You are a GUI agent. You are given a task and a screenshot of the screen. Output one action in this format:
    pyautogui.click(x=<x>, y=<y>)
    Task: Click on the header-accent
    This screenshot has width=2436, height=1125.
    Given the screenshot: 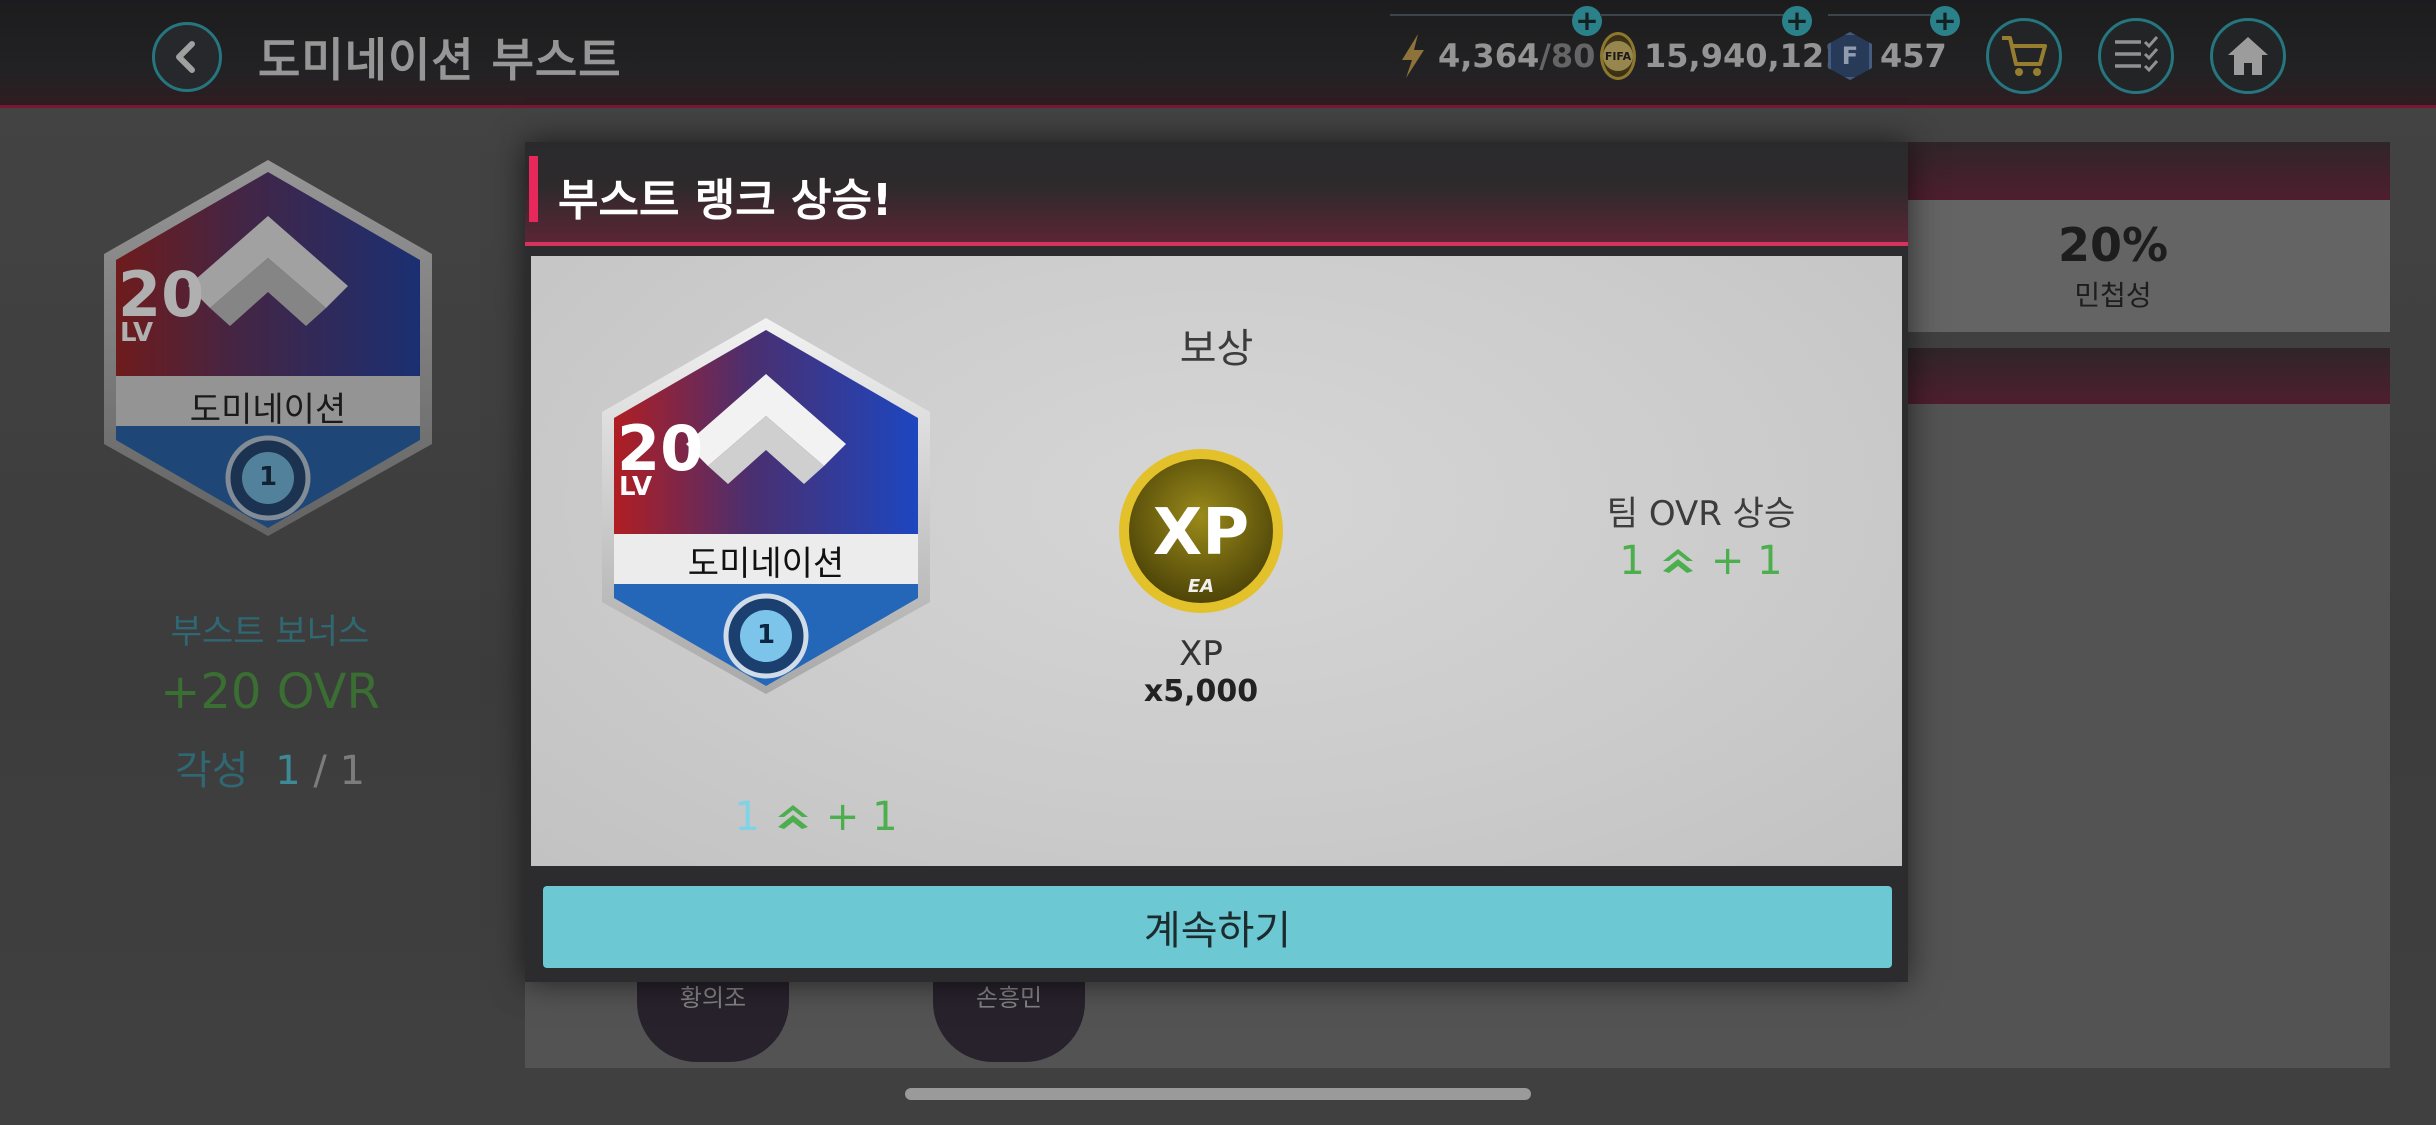 What is the action you would take?
    pyautogui.click(x=533, y=189)
    